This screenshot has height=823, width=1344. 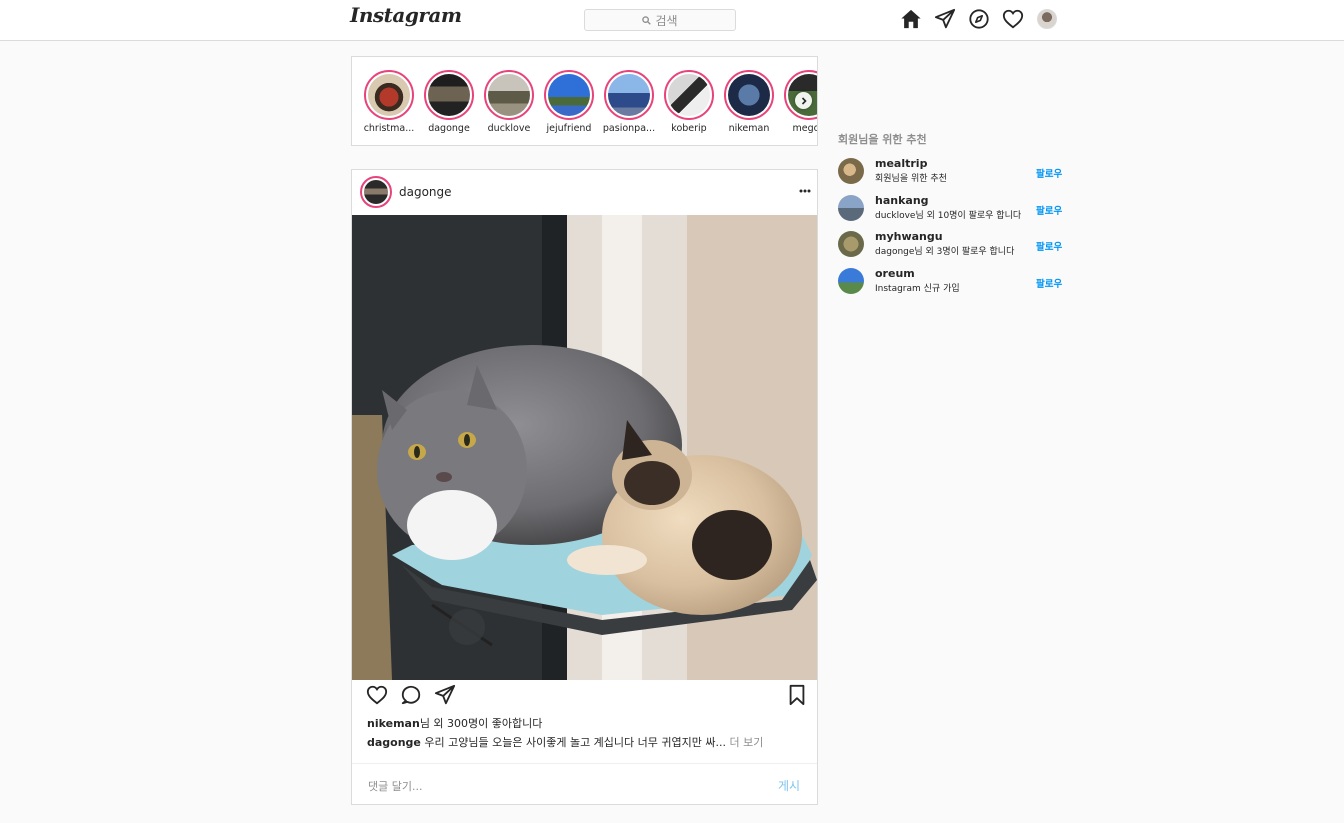 What do you see at coordinates (481, 723) in the screenshot?
I see `likes-count-text: 님 외 300명이 좋아합니다` at bounding box center [481, 723].